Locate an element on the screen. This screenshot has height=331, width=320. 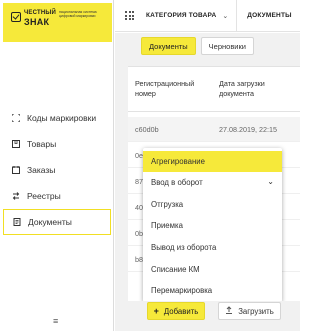
tab-documents: Документы is located at coordinates (168, 46).